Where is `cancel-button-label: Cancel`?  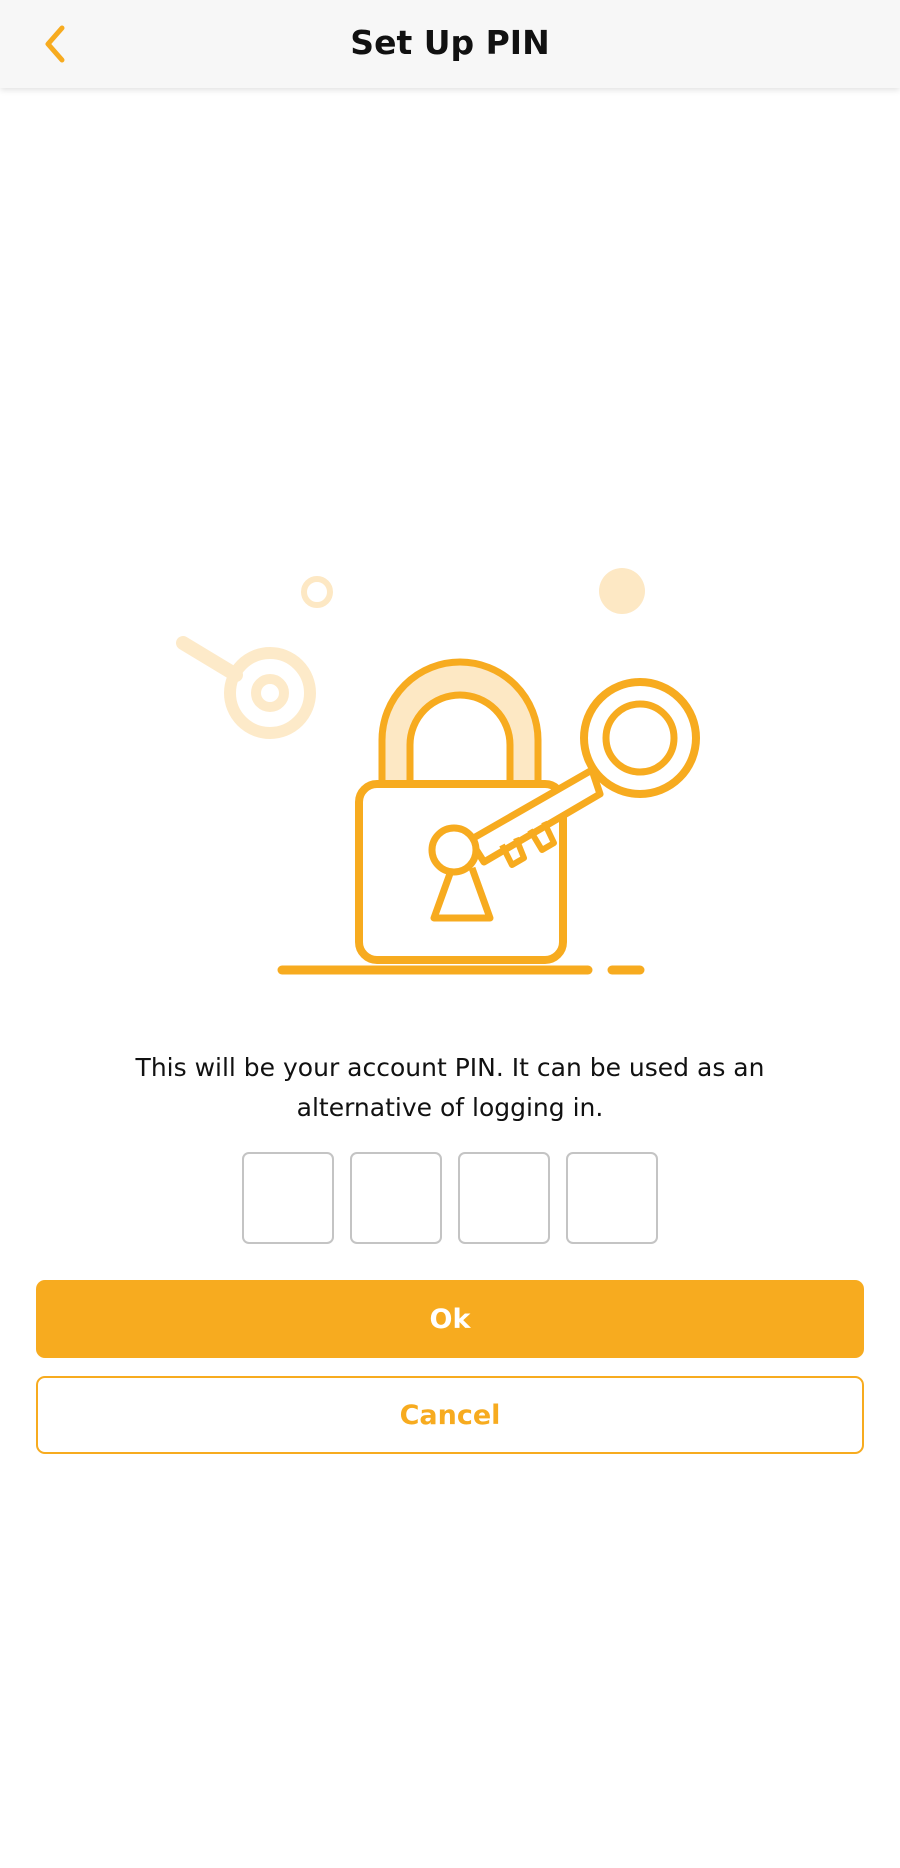
cancel-button-label: Cancel is located at coordinates (450, 1415).